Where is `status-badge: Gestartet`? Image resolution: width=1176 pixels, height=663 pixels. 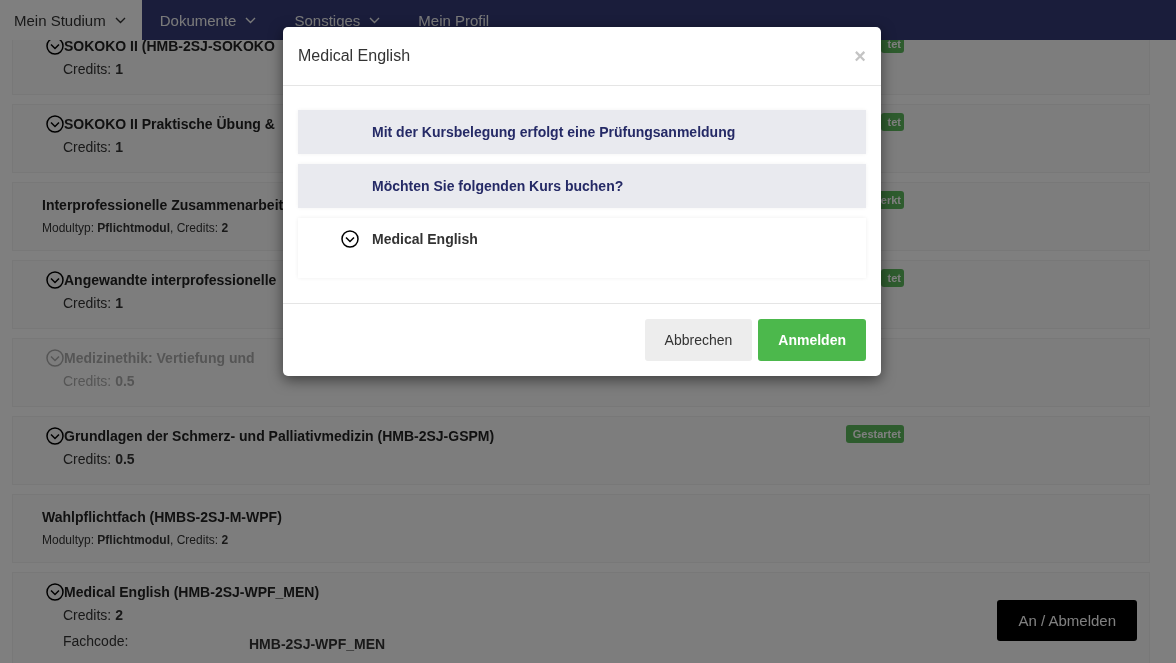 status-badge: Gestartet is located at coordinates (874, 434).